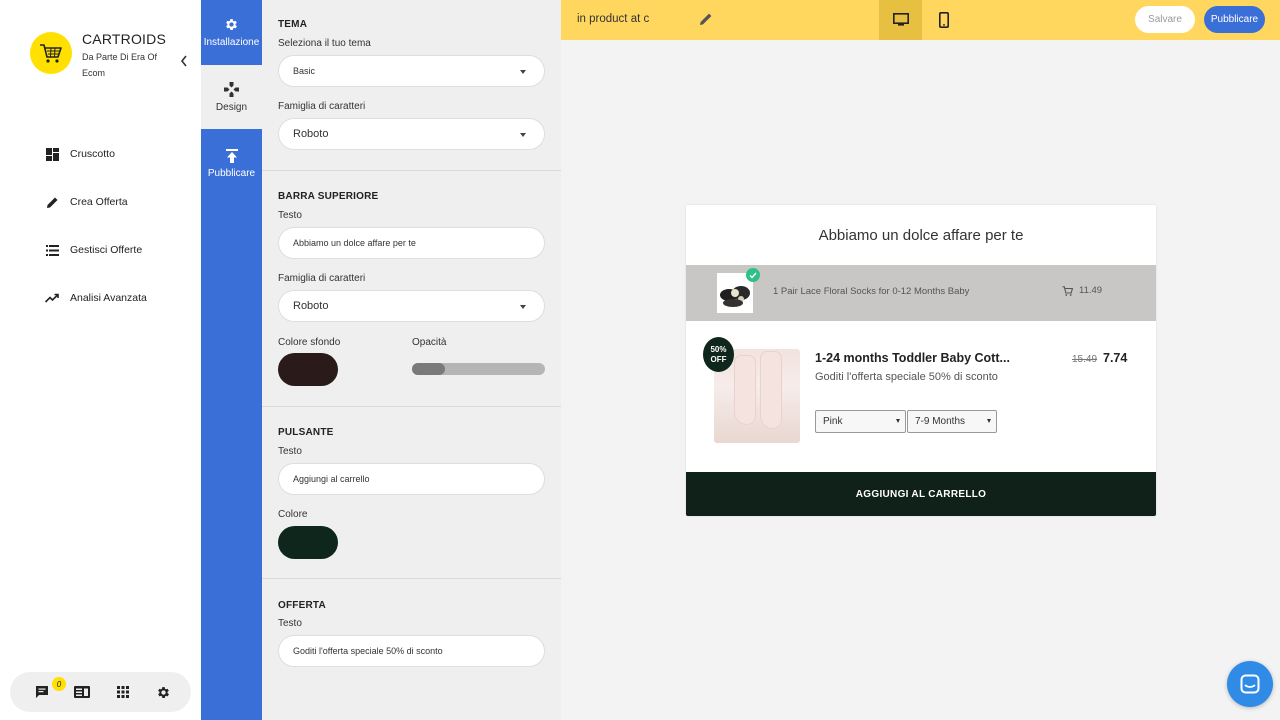  Describe the element at coordinates (123, 692) in the screenshot. I see `apps-grid-icon` at that location.